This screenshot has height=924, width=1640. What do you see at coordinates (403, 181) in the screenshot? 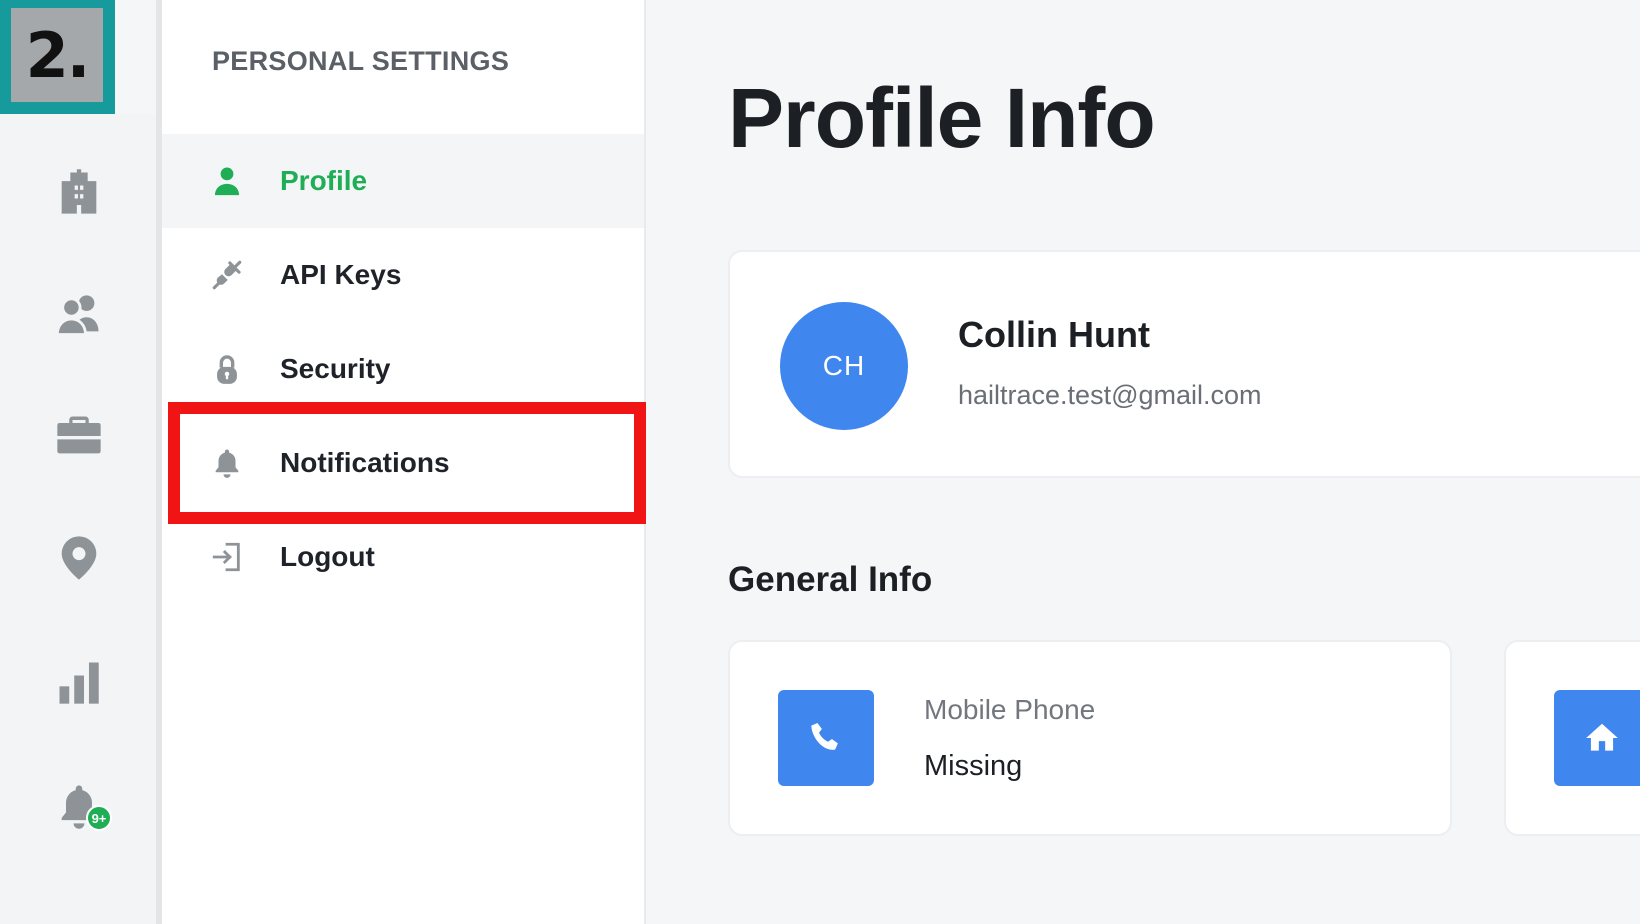
I see `menu-item-profile: Profile` at bounding box center [403, 181].